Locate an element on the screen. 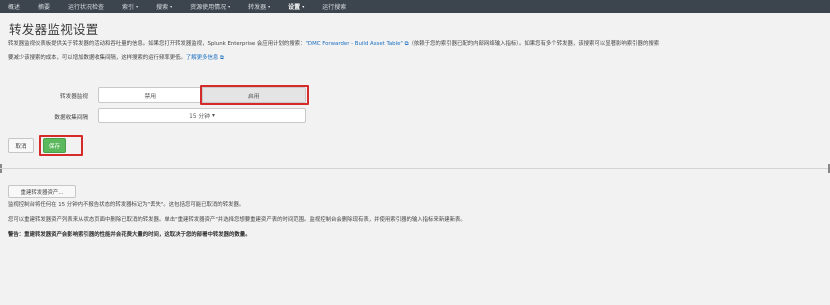  nav-item-label: 搜索 is located at coordinates (162, 7).